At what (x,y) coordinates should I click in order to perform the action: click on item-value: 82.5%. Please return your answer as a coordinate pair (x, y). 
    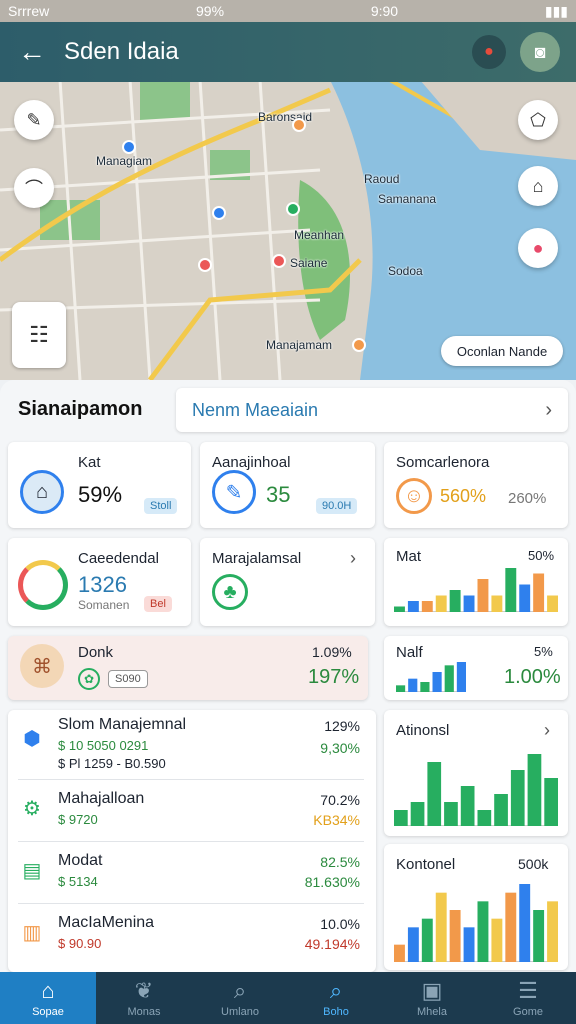
    Looking at the image, I should click on (340, 862).